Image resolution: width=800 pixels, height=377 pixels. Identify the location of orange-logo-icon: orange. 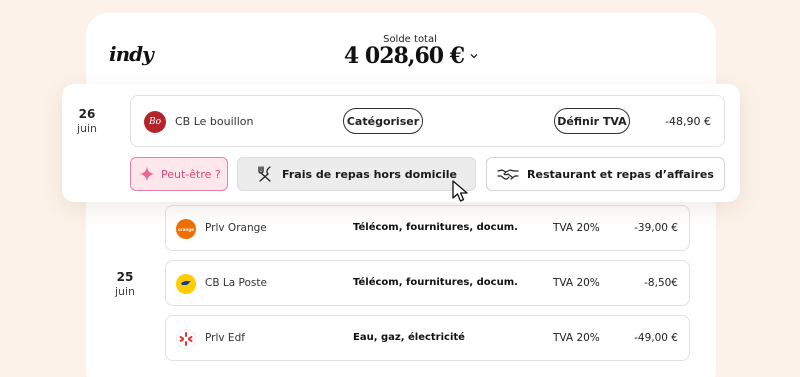
(186, 229).